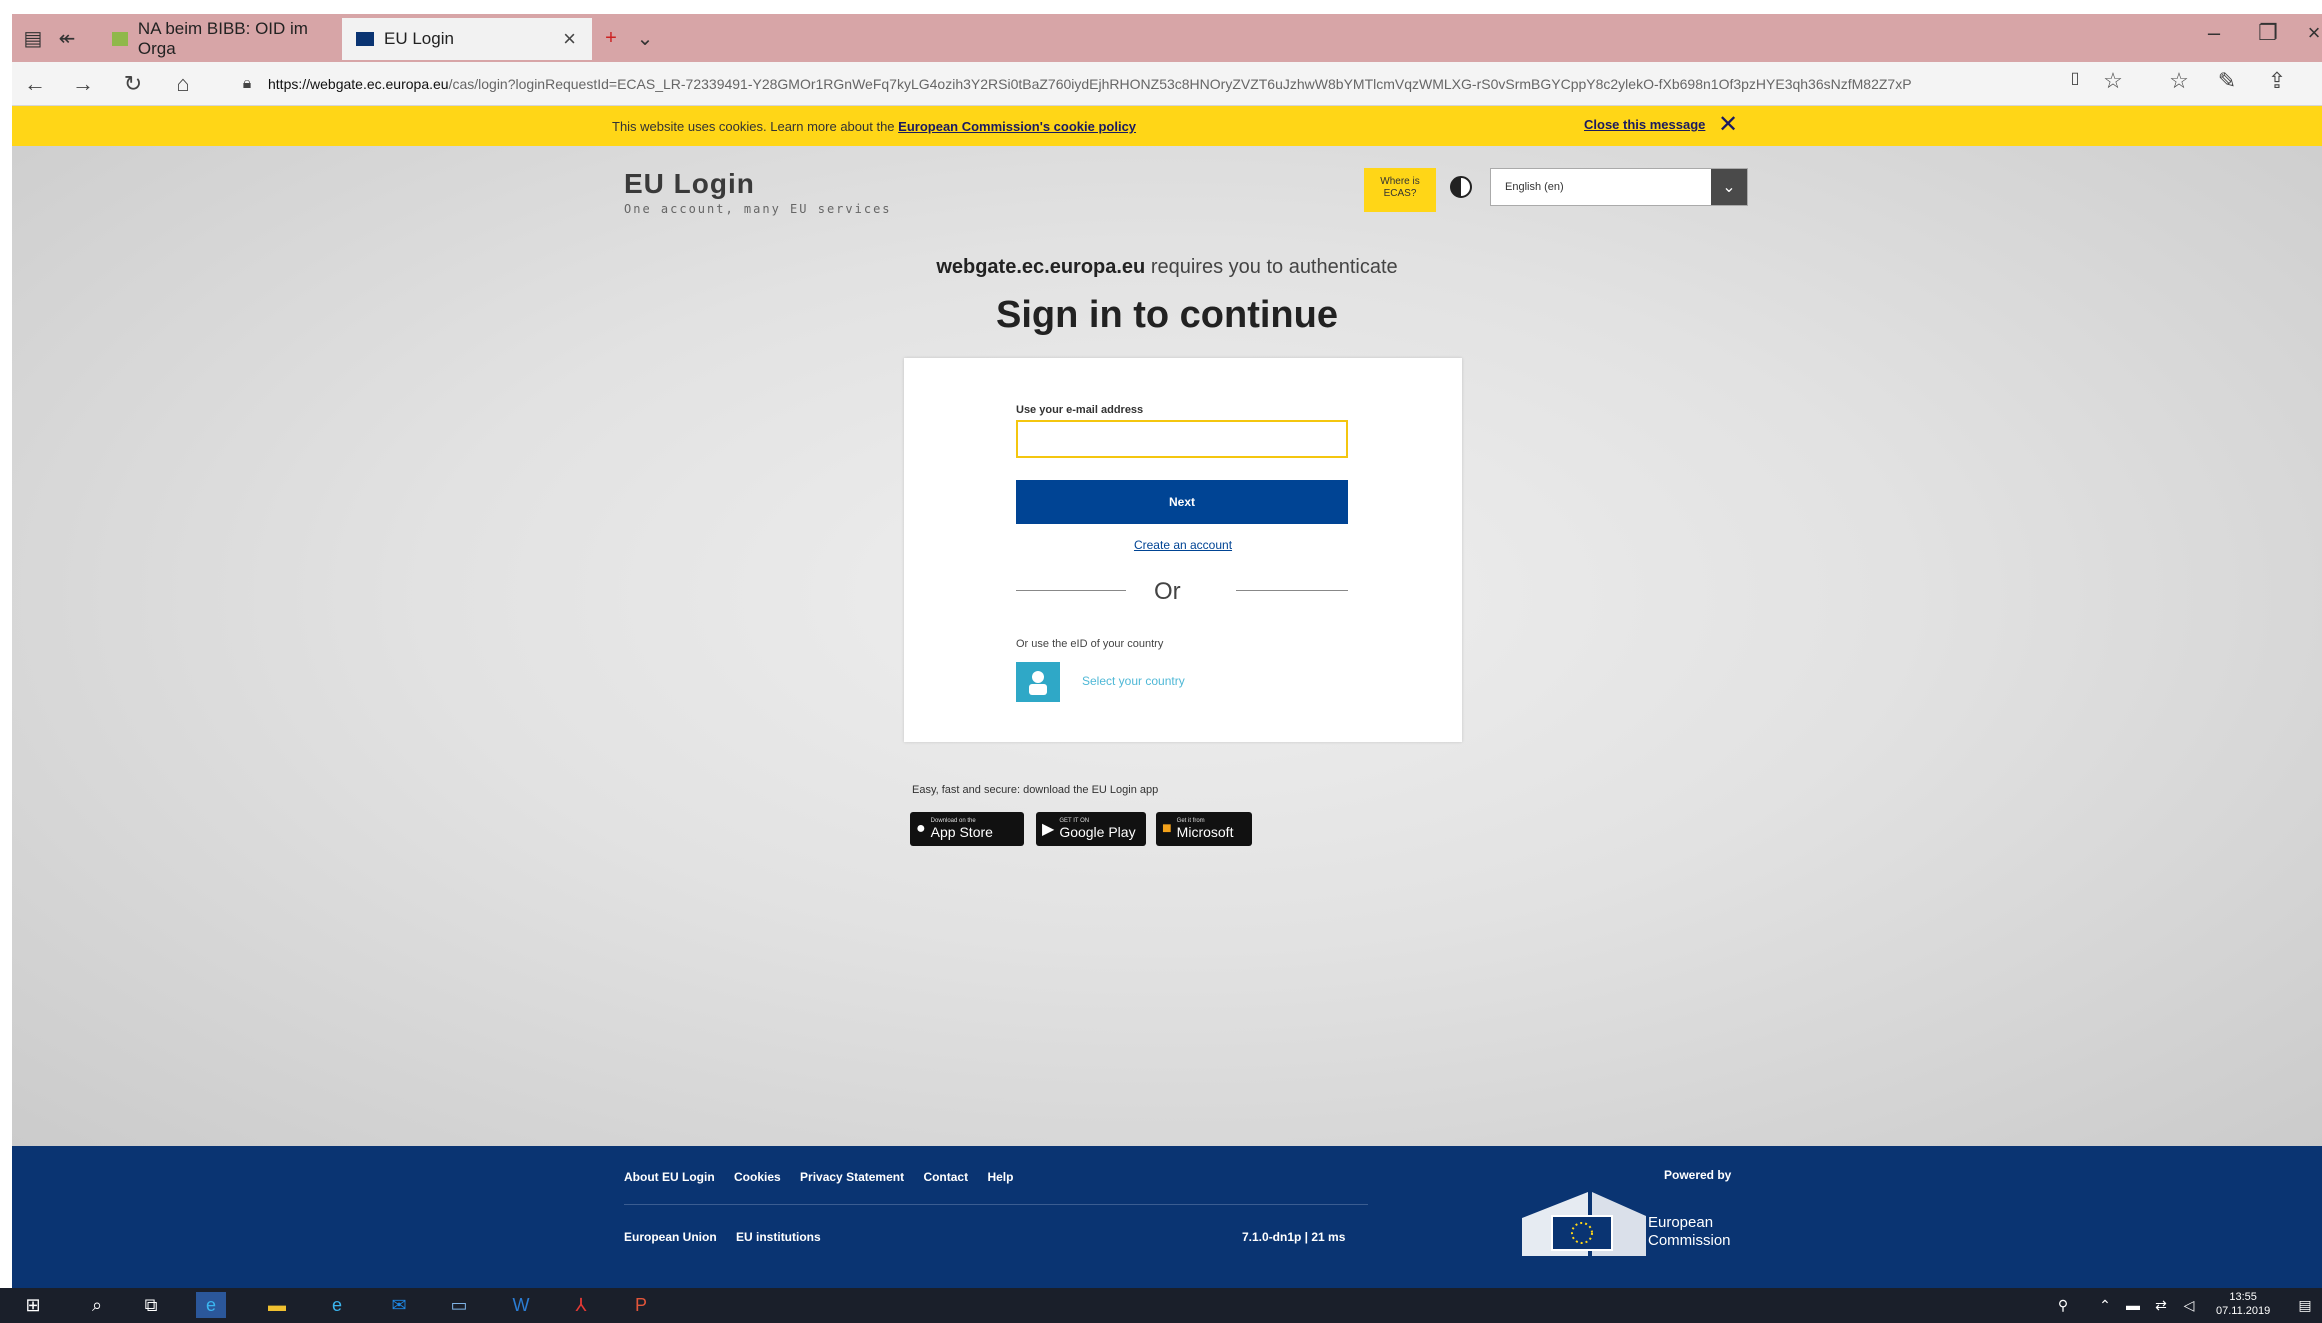  I want to click on email-label: Use your e-mail address, so click(1080, 410).